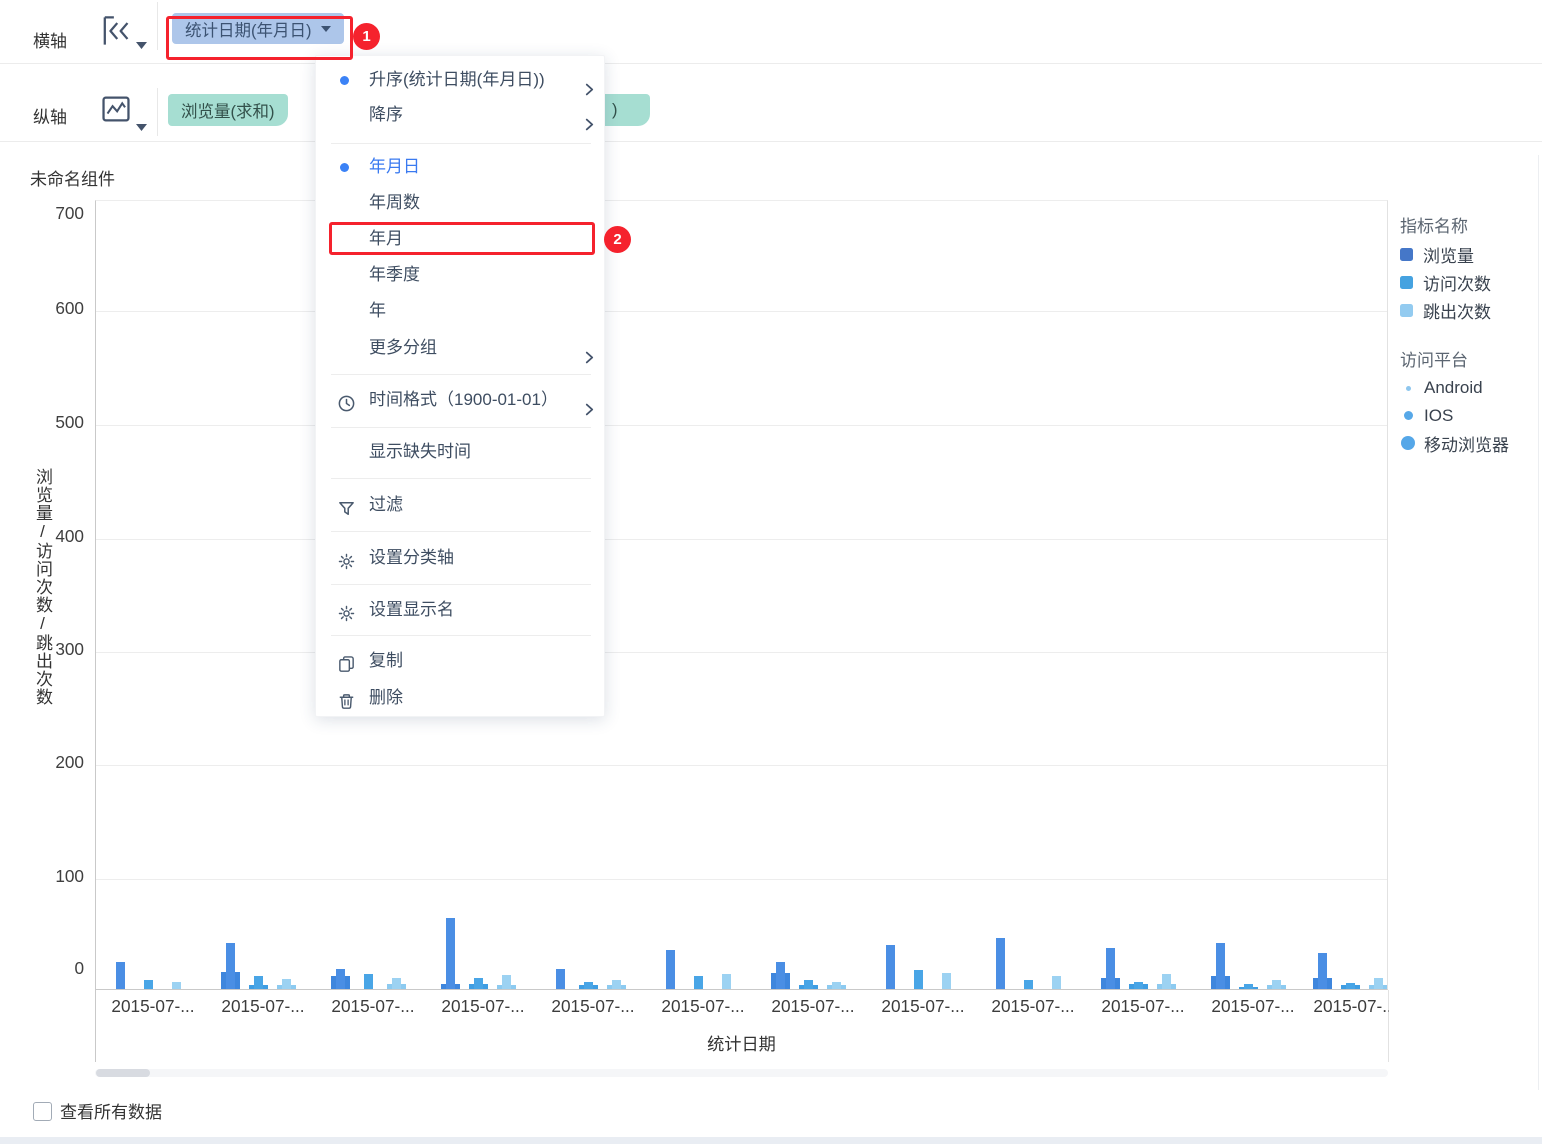 This screenshot has height=1144, width=1542. What do you see at coordinates (325, 28) in the screenshot?
I see `caret-down-icon` at bounding box center [325, 28].